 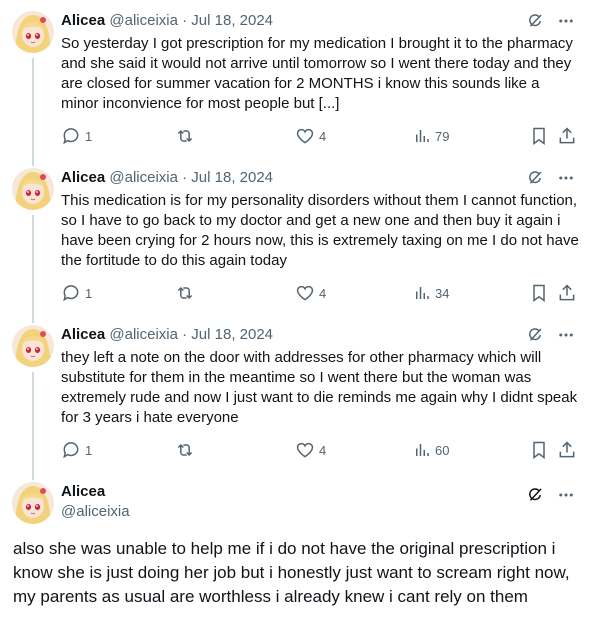 I want to click on views-button: 60, so click(x=431, y=450).